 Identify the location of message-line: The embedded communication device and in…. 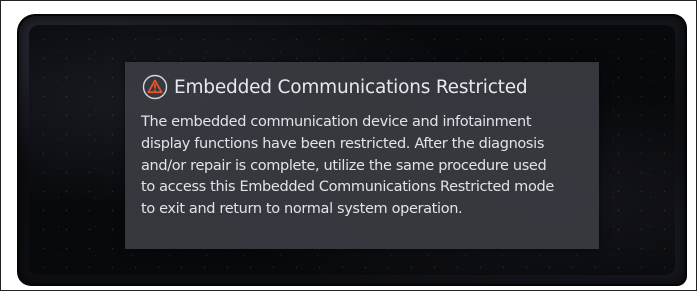
(336, 122).